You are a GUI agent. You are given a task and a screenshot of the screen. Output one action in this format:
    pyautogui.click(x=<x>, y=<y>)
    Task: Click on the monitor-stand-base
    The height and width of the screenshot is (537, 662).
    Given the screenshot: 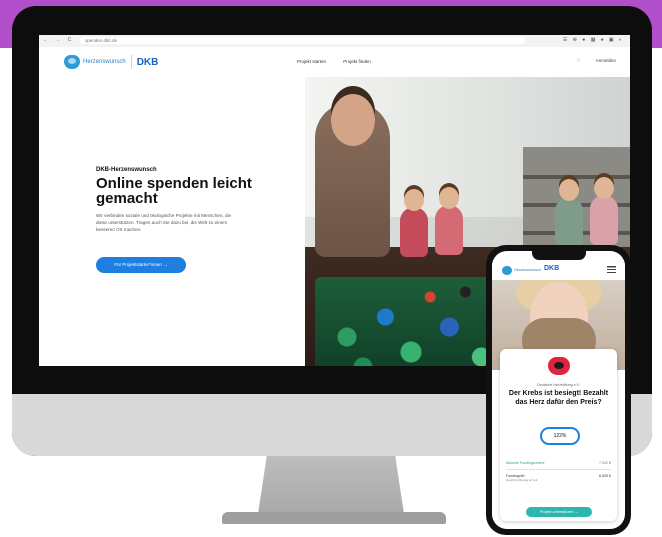 What is the action you would take?
    pyautogui.click(x=334, y=518)
    